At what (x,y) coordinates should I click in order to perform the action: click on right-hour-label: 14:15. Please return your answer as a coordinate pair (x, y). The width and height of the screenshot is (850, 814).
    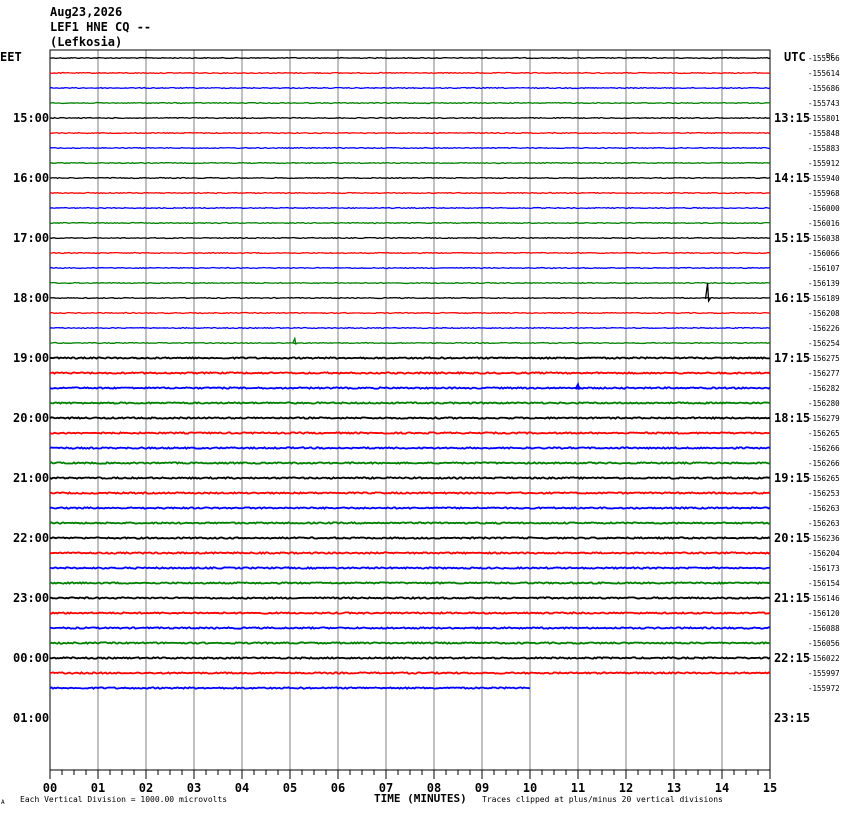
    Looking at the image, I should click on (792, 178).